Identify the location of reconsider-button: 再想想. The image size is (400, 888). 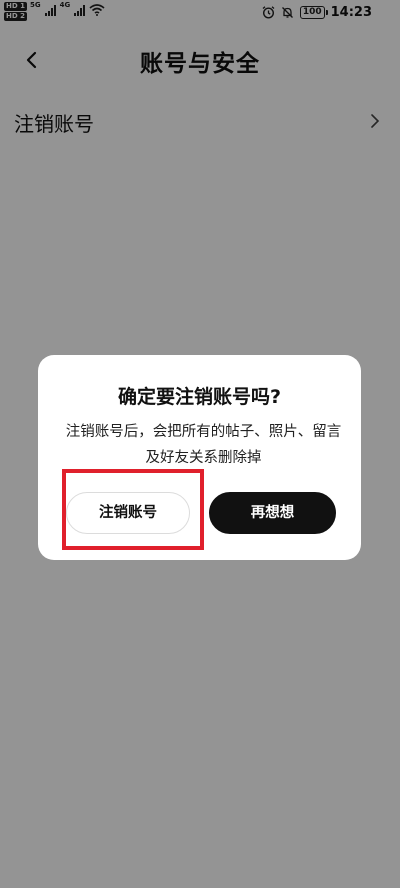
(272, 513).